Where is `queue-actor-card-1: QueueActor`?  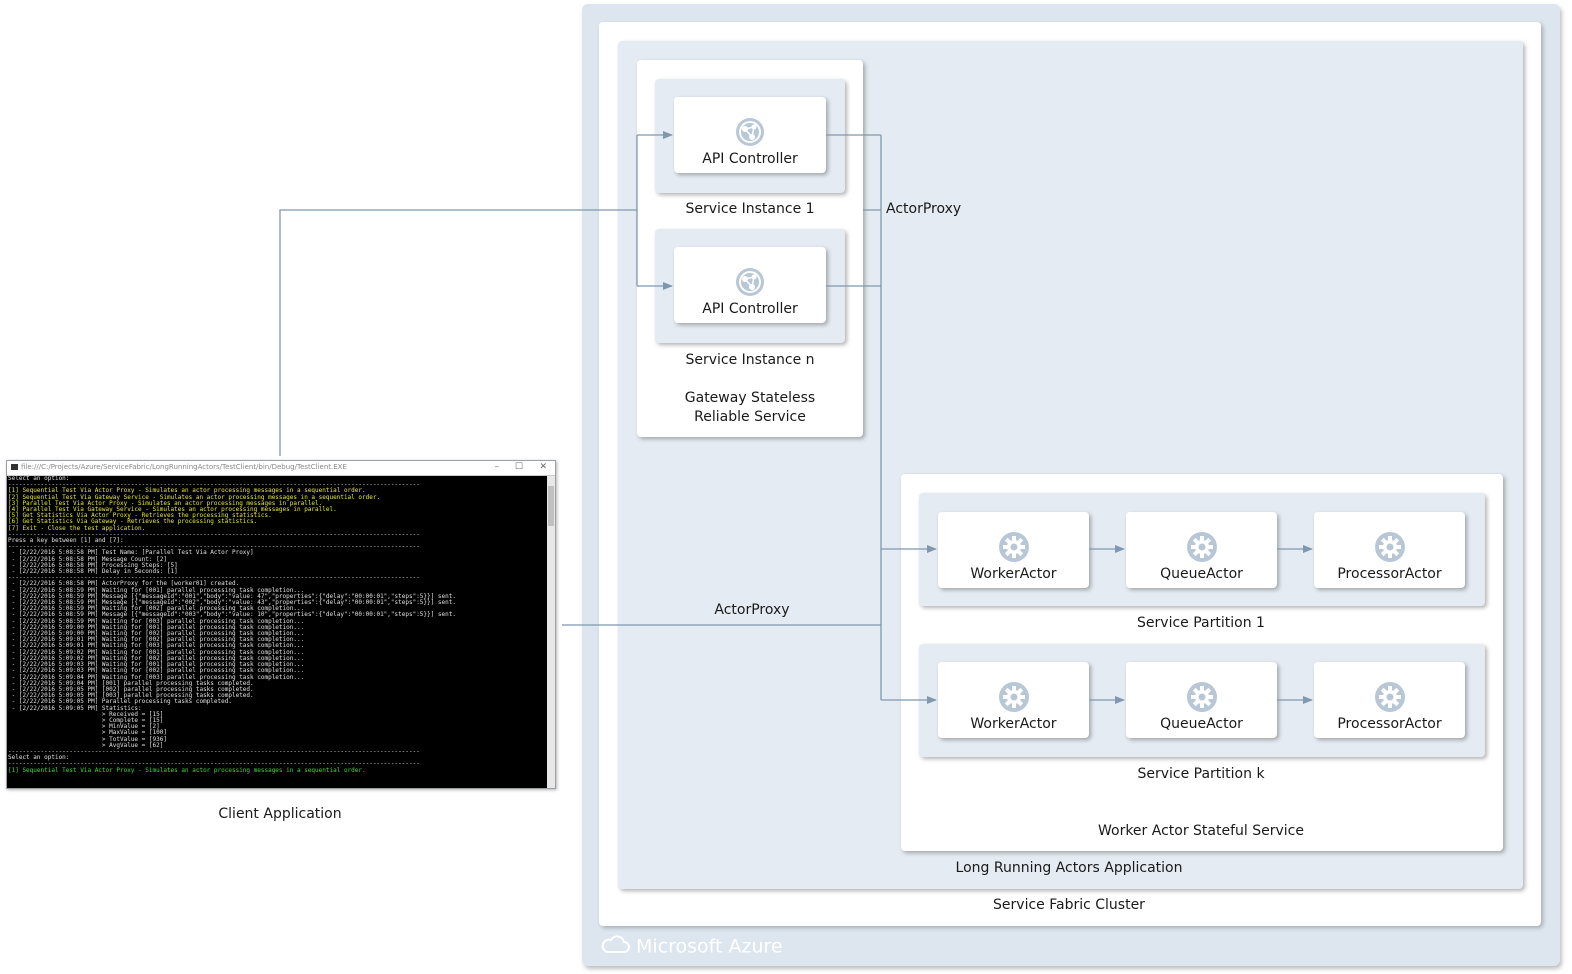 queue-actor-card-1: QueueActor is located at coordinates (1201, 550).